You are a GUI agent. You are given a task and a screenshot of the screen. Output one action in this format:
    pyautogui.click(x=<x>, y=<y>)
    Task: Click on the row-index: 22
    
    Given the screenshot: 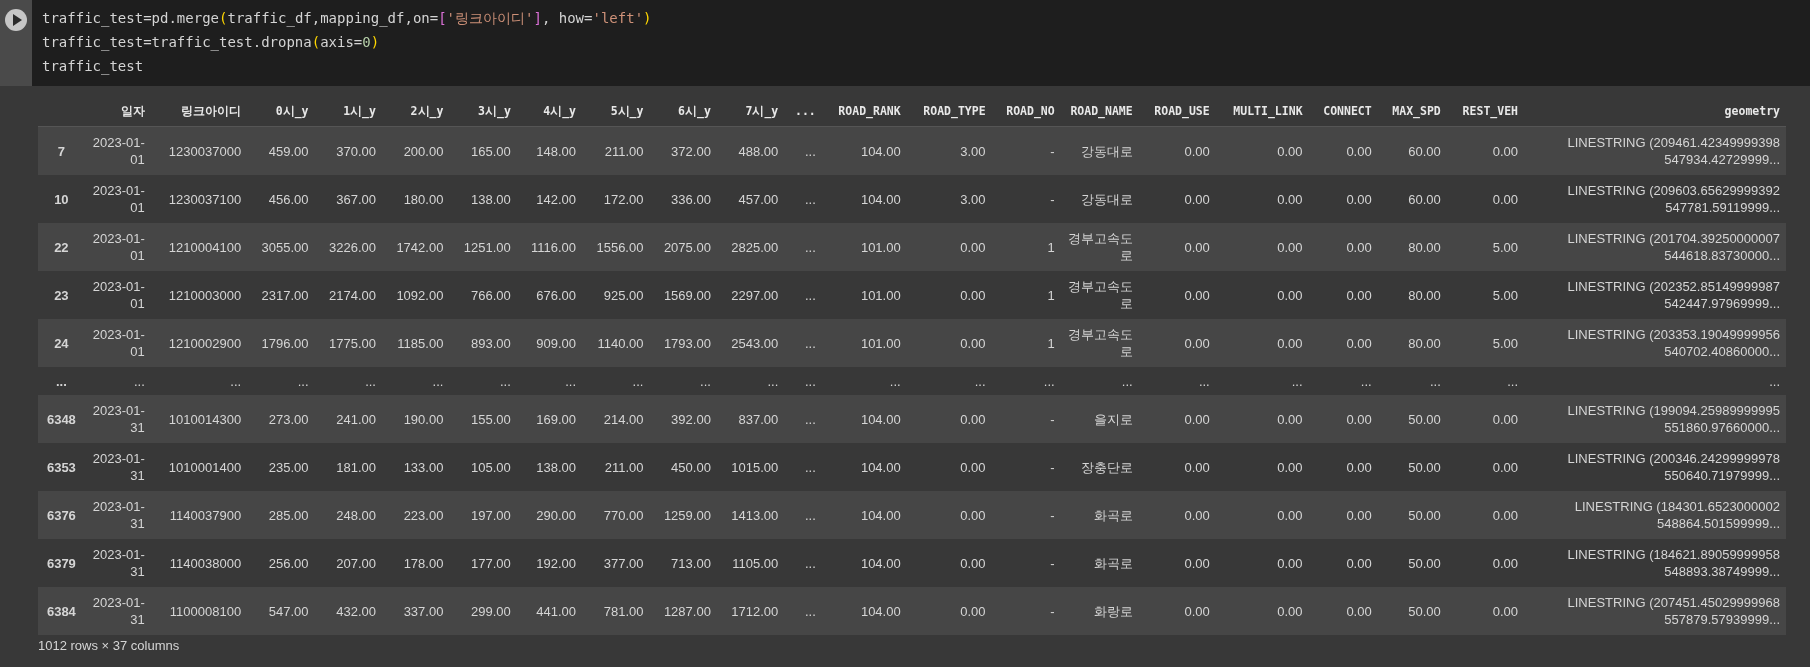 What is the action you would take?
    pyautogui.click(x=61, y=247)
    